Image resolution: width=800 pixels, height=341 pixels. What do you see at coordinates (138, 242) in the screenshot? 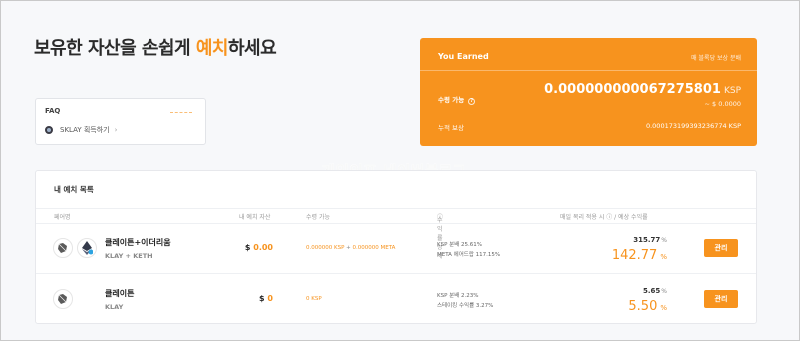
I see `pool-name: 클레이튼+이더리움` at bounding box center [138, 242].